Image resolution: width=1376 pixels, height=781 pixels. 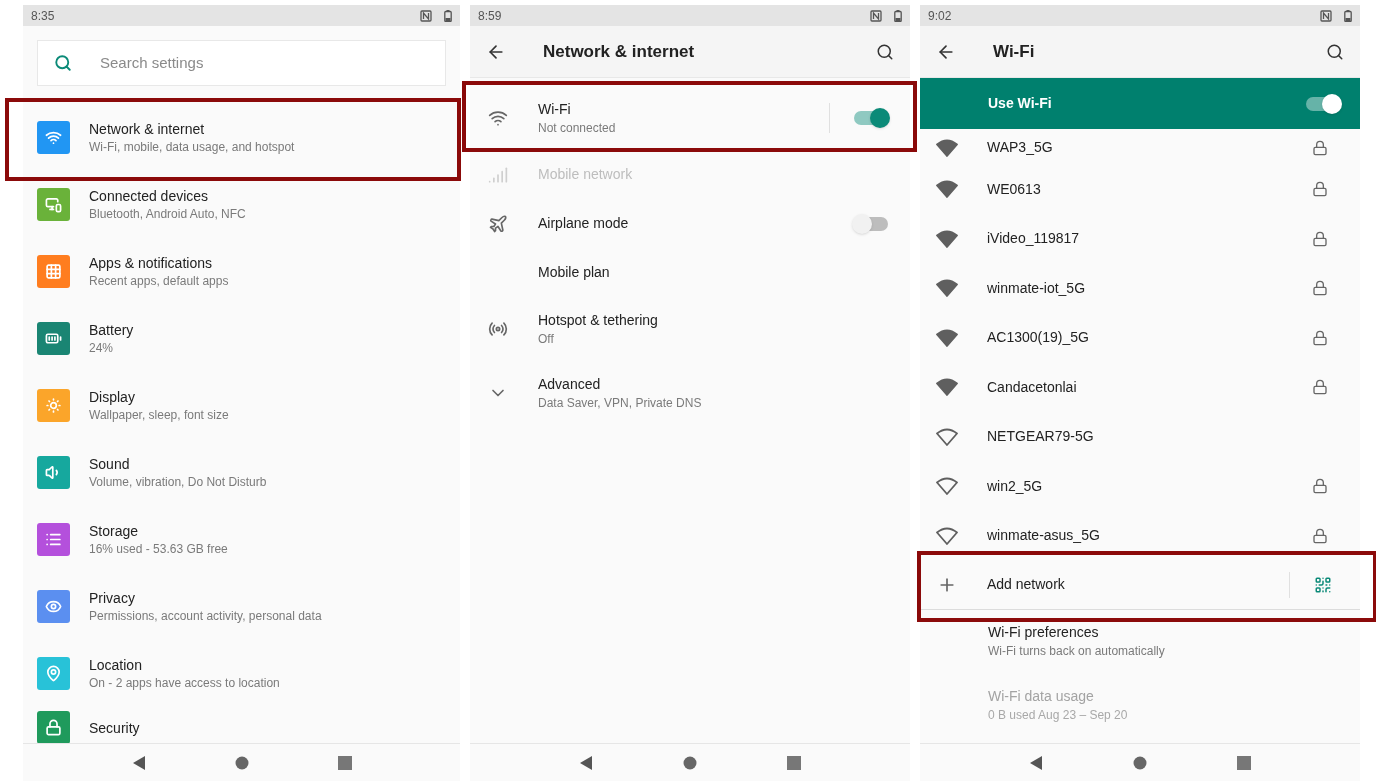 I want to click on network-item: winmate-asus_5G, so click(x=1140, y=536).